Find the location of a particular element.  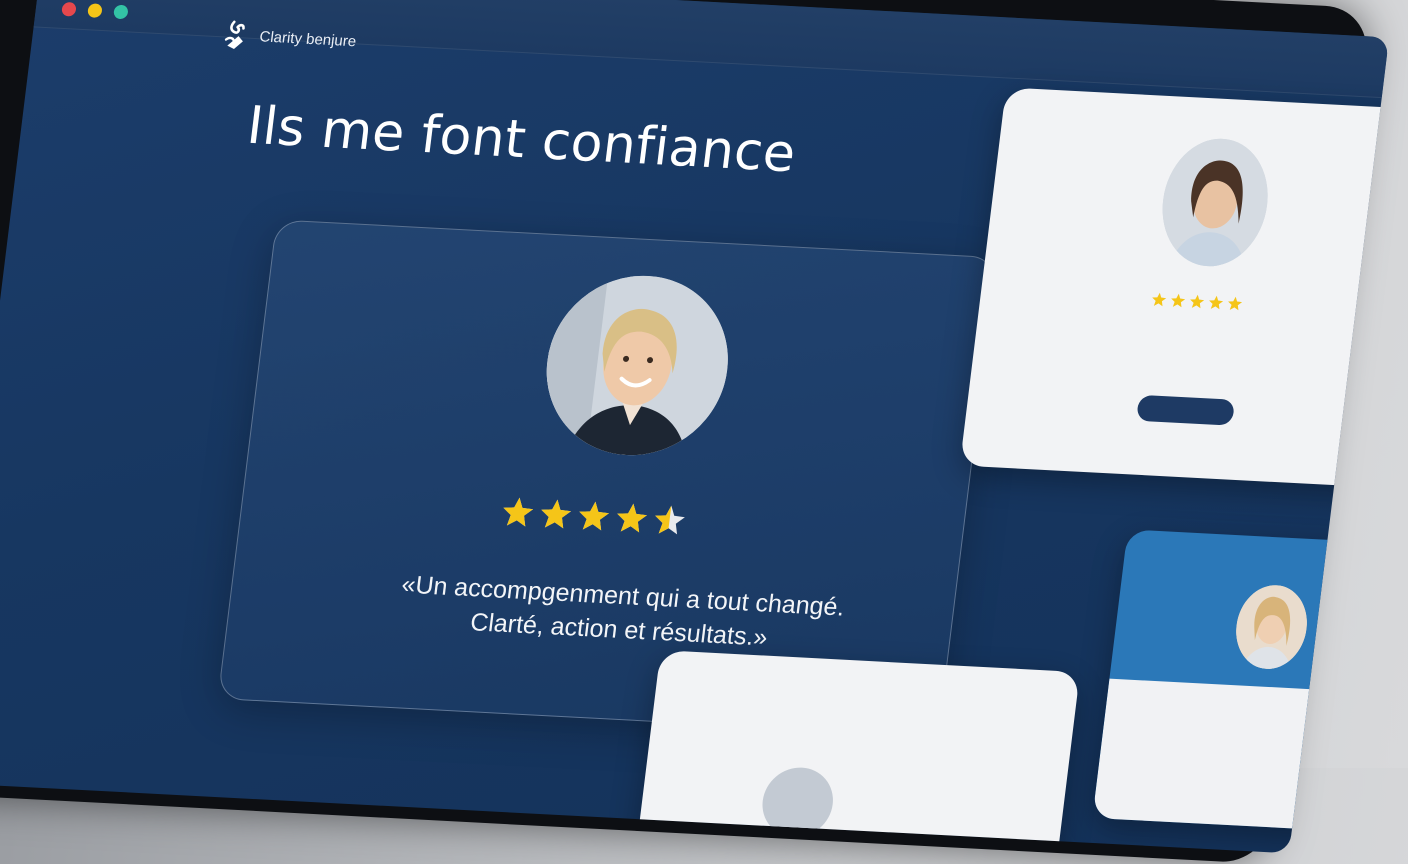

card-body is located at coordinates (1241, 756).